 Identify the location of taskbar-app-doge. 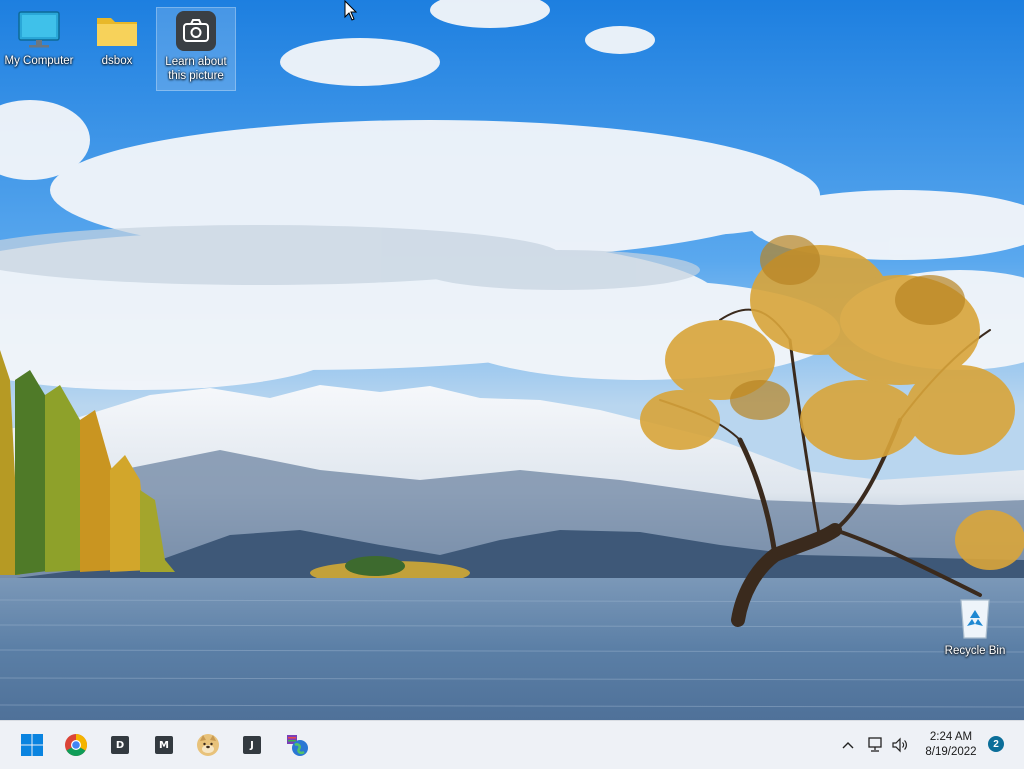
(208, 745).